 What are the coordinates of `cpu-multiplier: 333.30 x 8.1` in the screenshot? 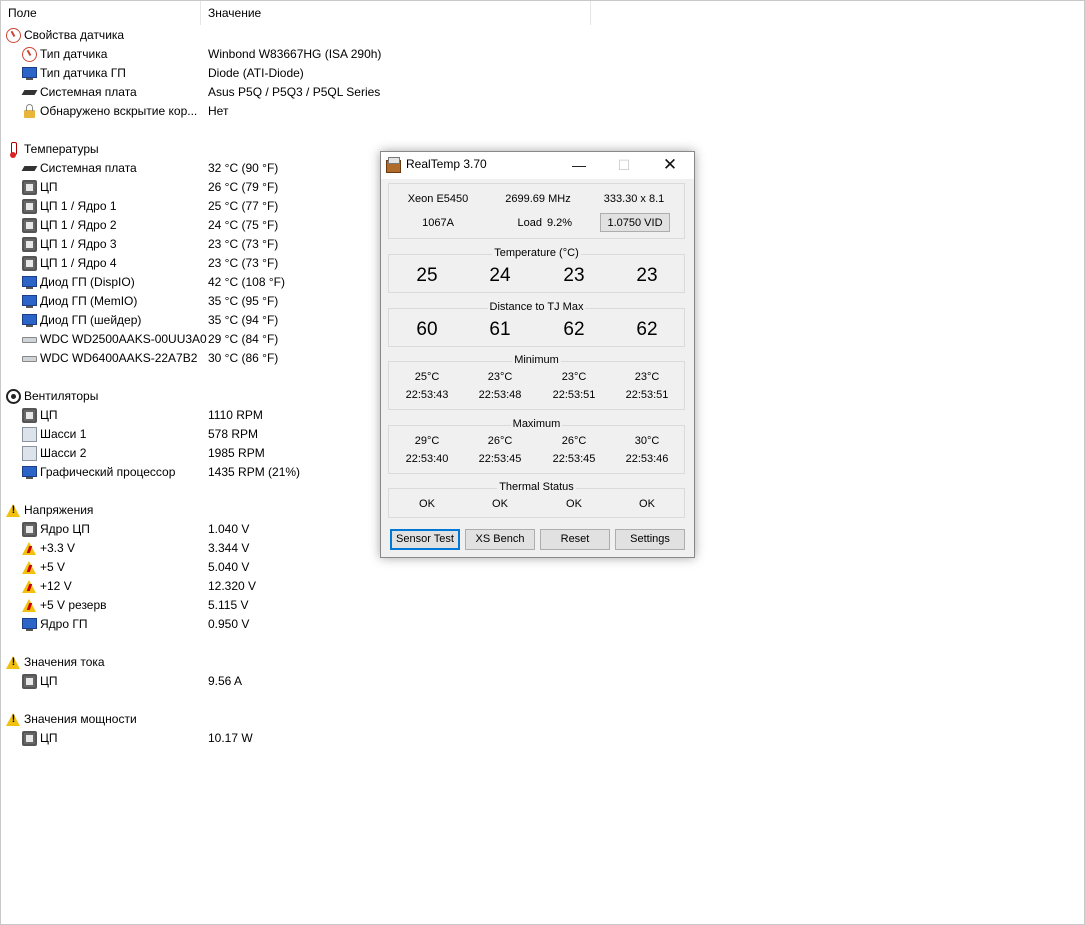 It's located at (634, 199).